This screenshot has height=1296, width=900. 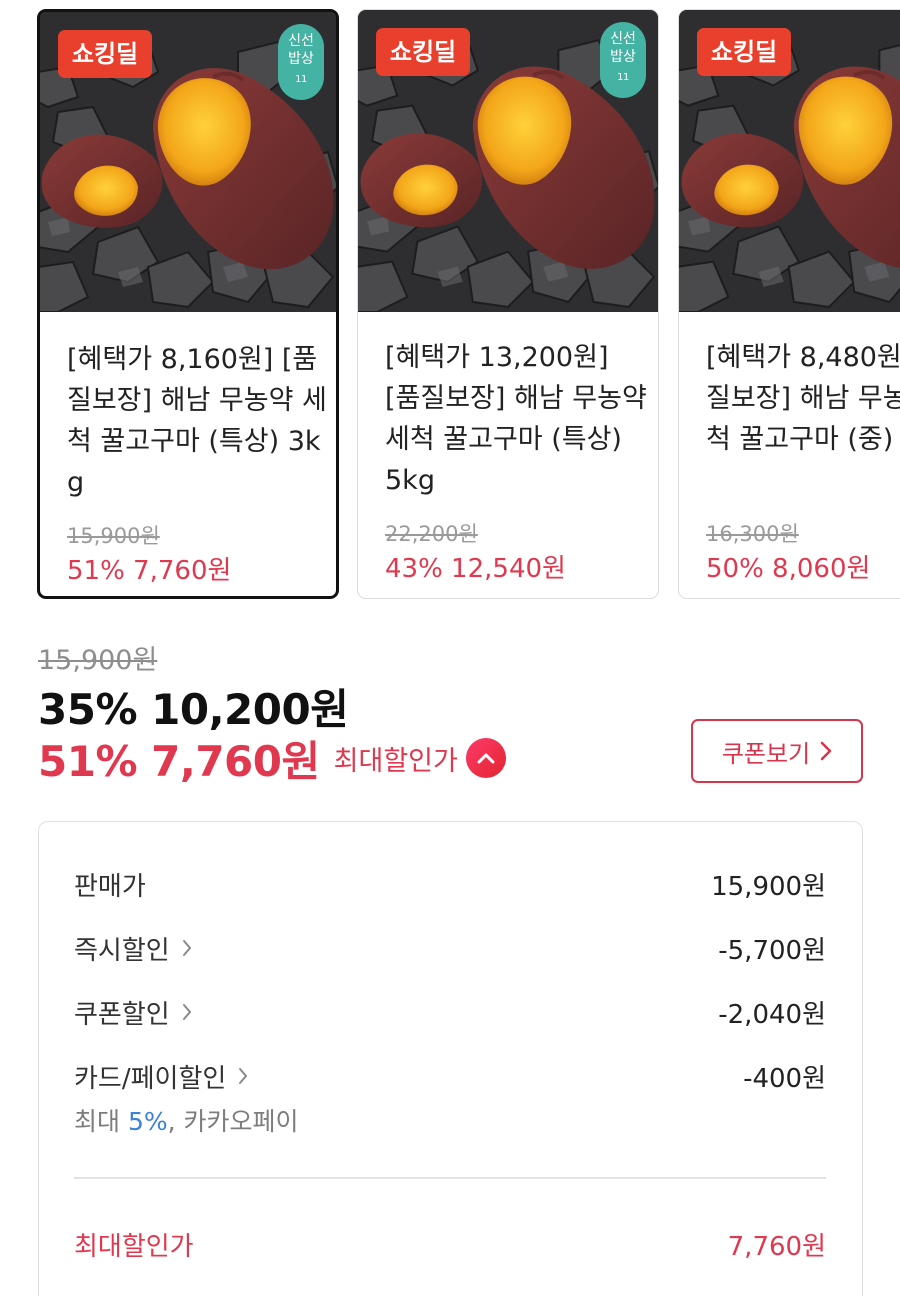 I want to click on max-discount-price: 51% 7,760원, so click(x=179, y=761).